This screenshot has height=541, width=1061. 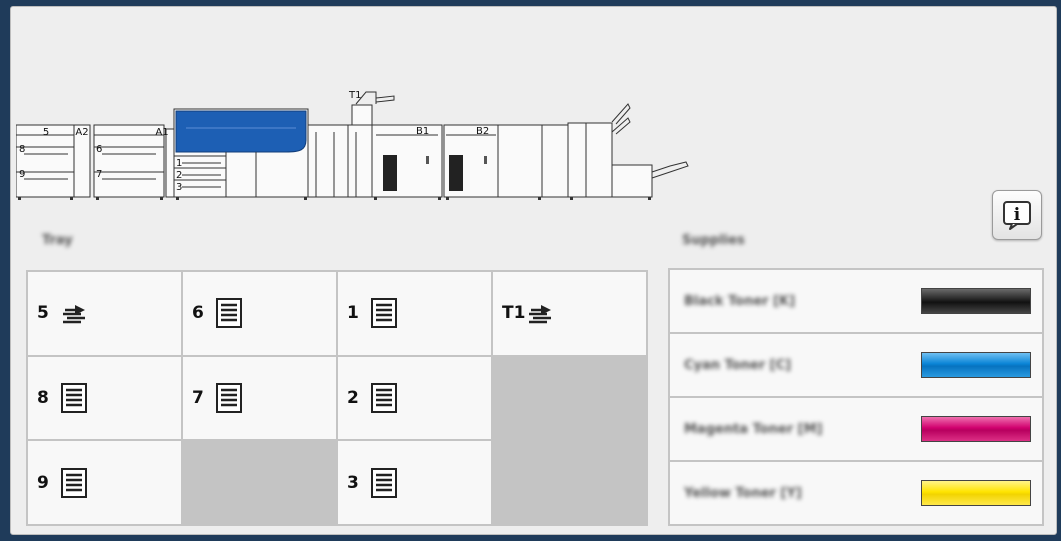 What do you see at coordinates (352, 145) in the screenshot?
I see `printer-configuration-diagram: 5 A2 A1 8 9 6 7 1 2 3 T1 B1 B2` at bounding box center [352, 145].